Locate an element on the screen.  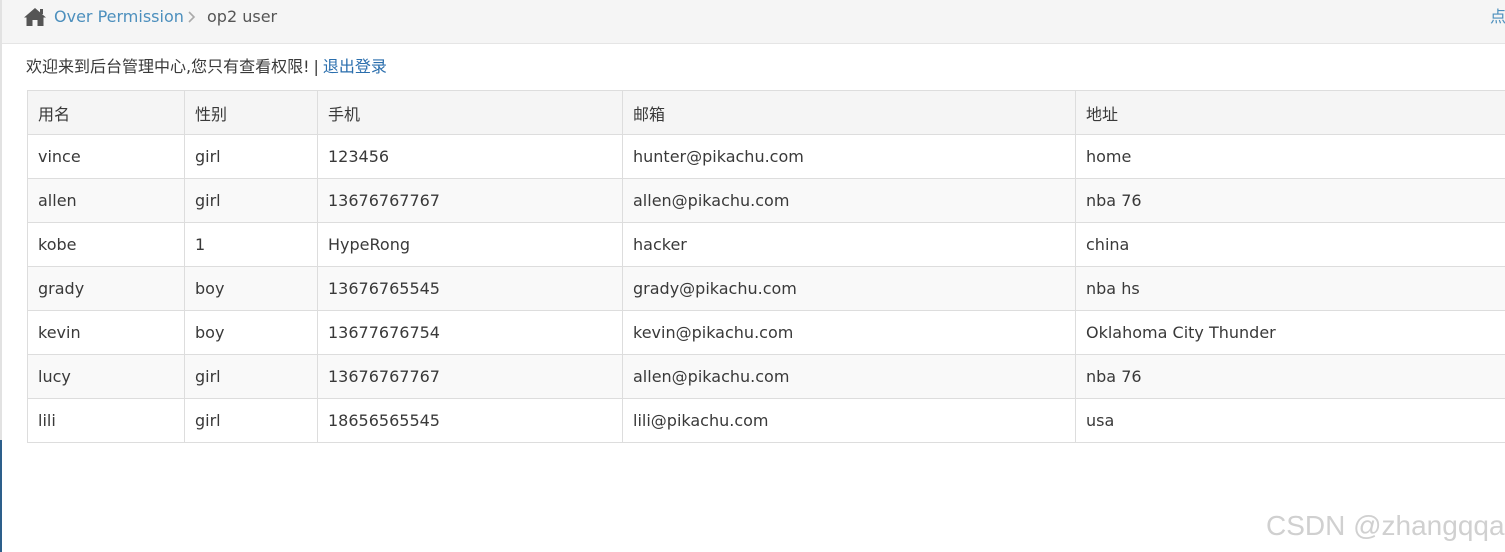
cell-phone: 13677676754 is located at coordinates (470, 332).